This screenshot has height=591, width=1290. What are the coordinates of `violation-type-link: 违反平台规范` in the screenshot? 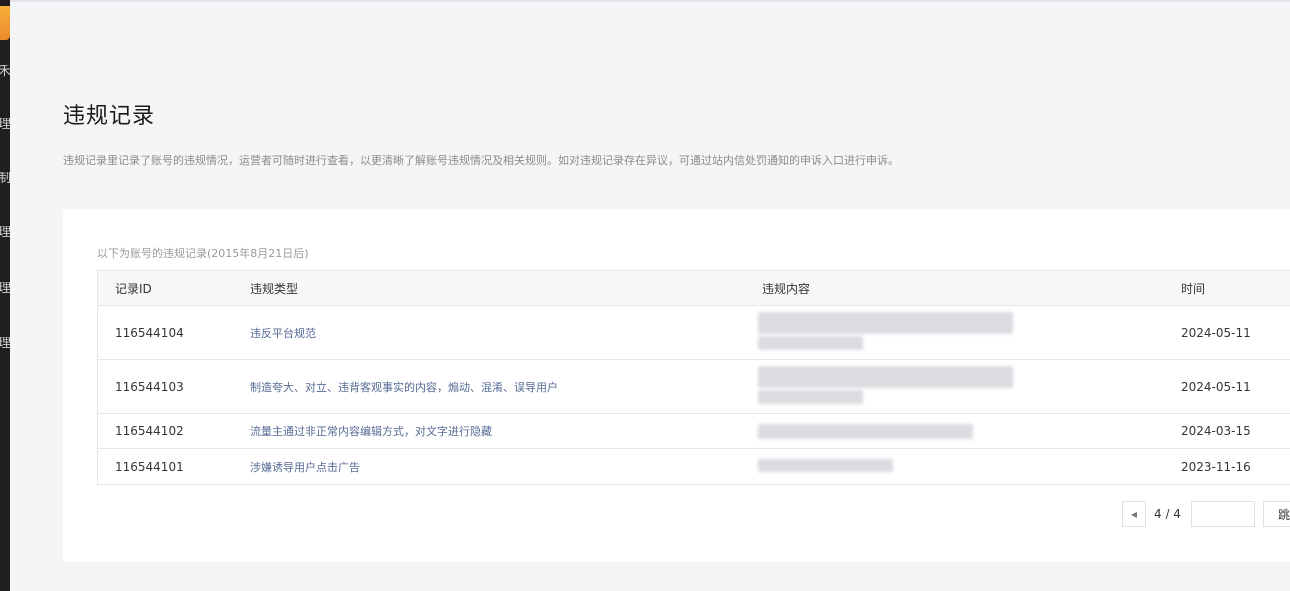 It's located at (283, 332).